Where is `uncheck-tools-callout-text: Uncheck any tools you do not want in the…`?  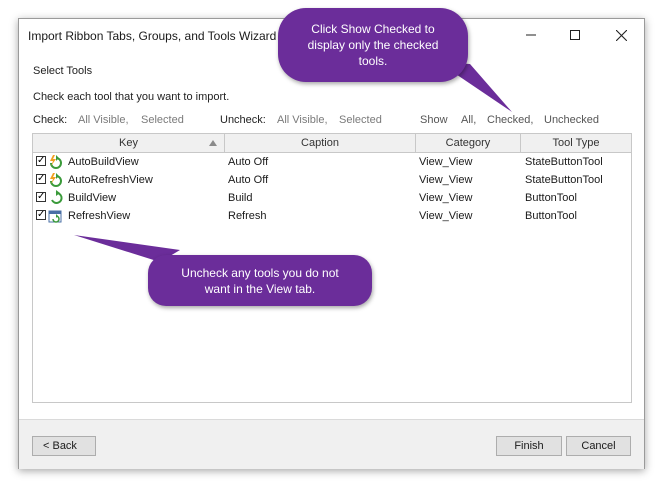 uncheck-tools-callout-text: Uncheck any tools you do not want in the… is located at coordinates (260, 280).